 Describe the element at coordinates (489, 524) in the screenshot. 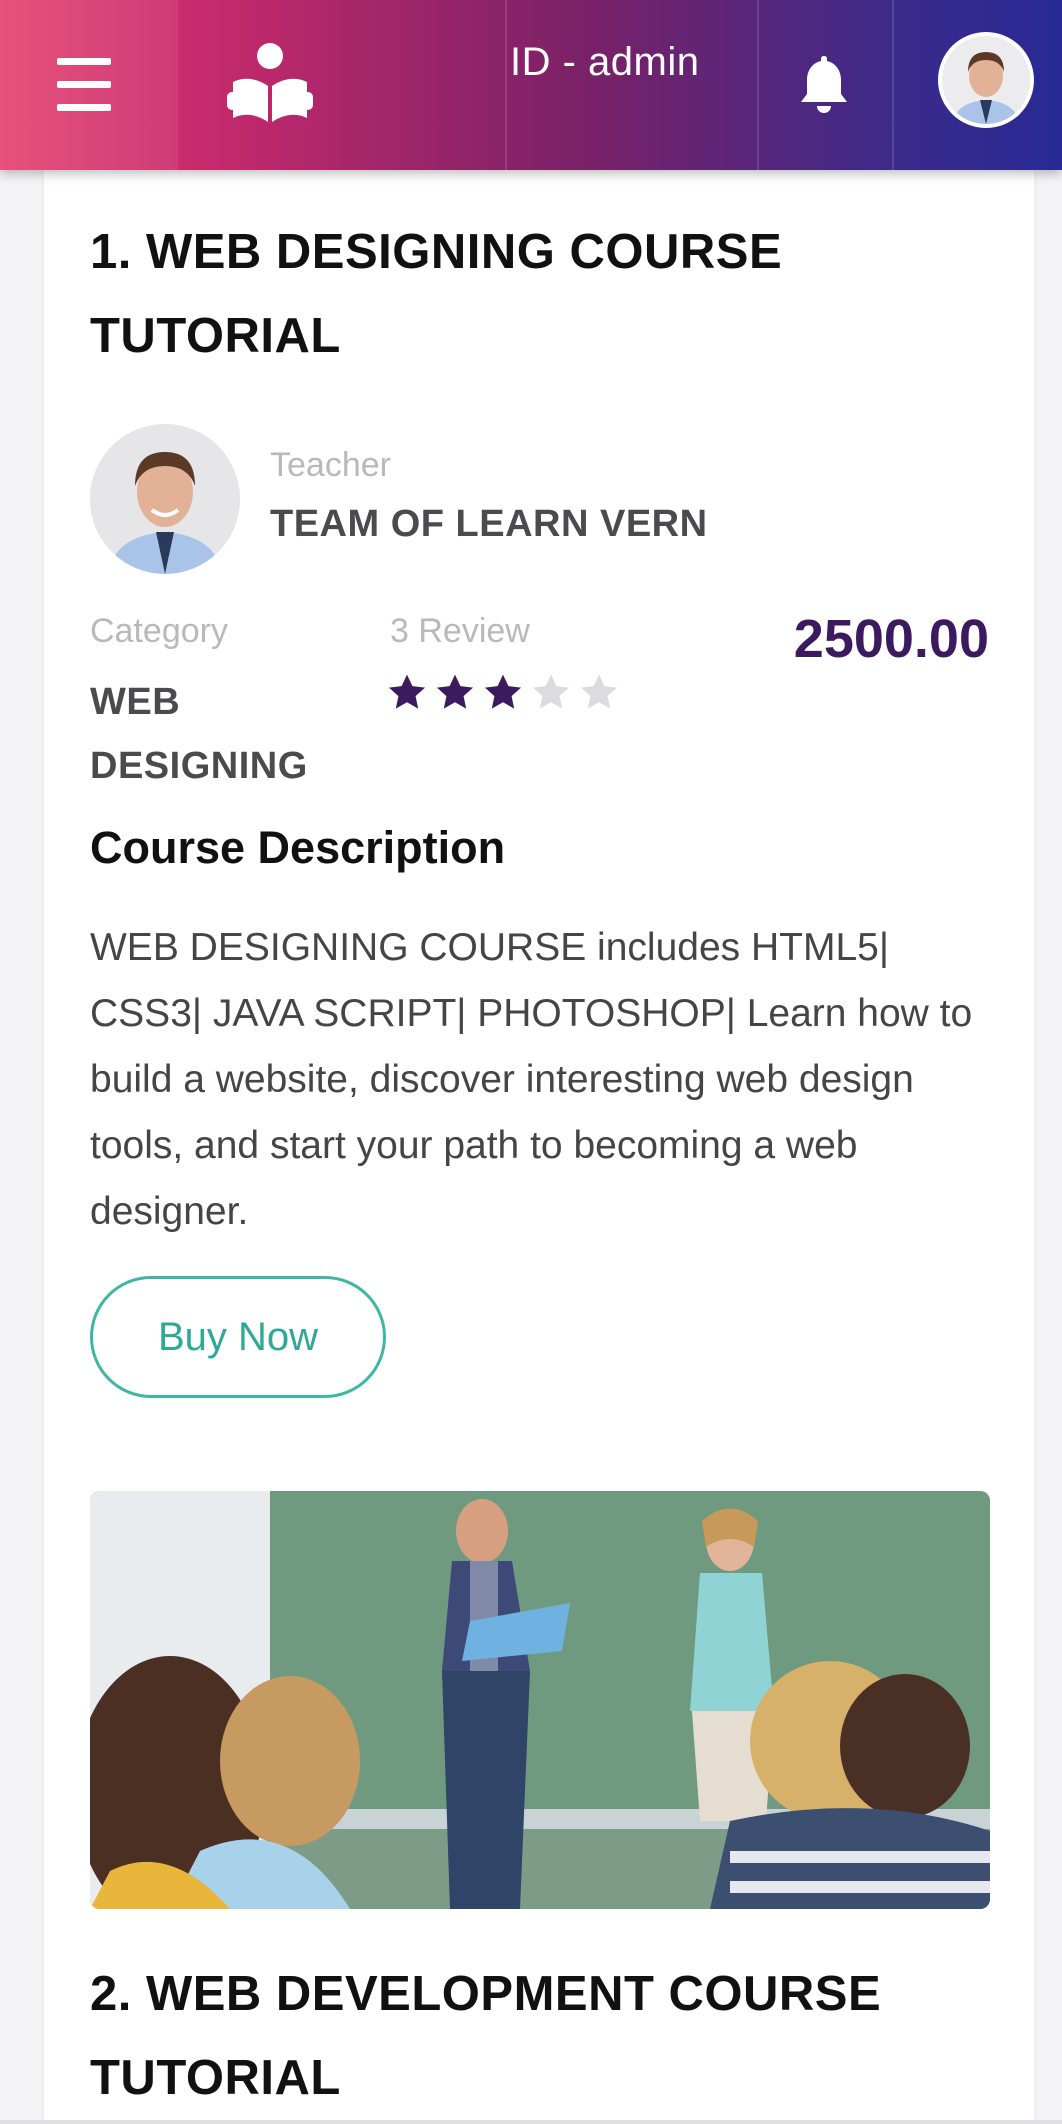

I see `teacher-name: TEAM OF LEARN VERN` at that location.